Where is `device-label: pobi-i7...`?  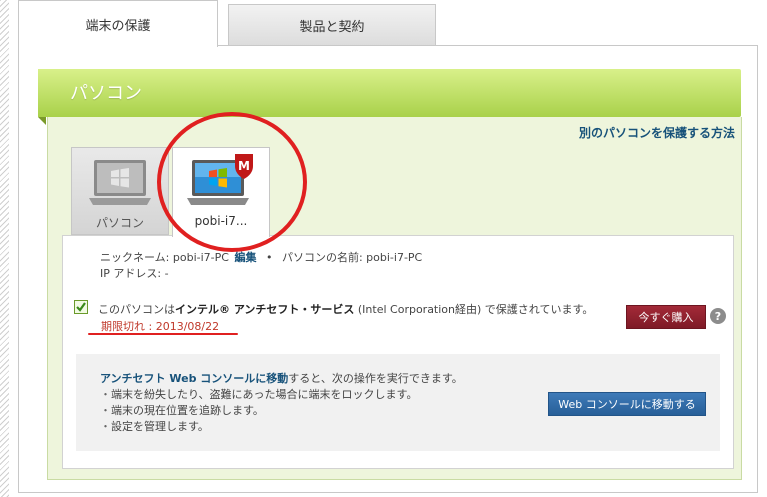 device-label: pobi-i7... is located at coordinates (221, 221).